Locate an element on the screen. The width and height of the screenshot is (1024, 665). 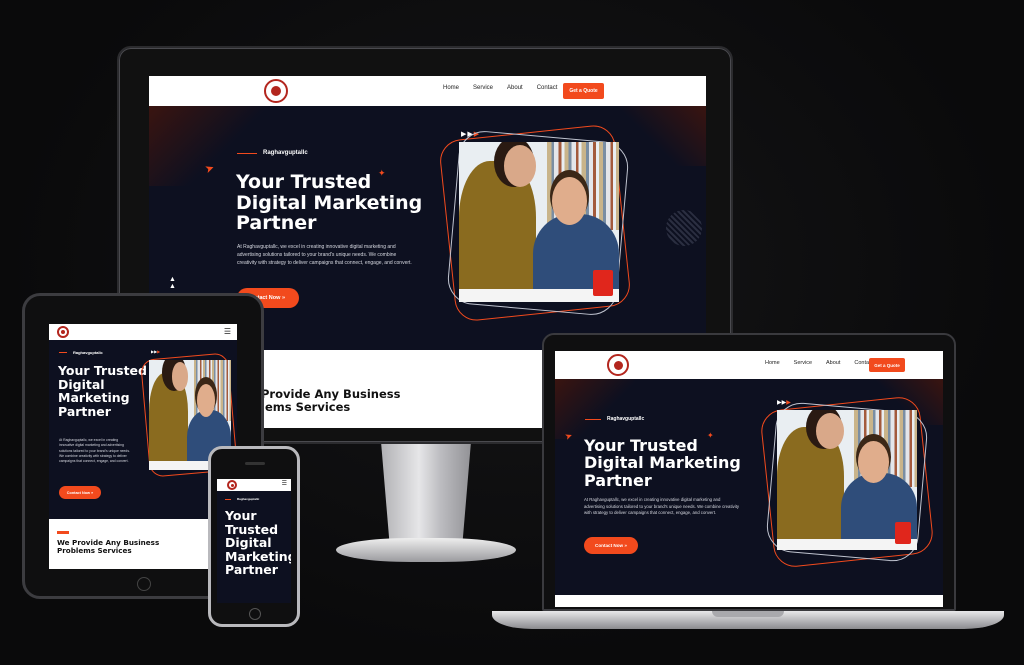
nav-contact: Contact is located at coordinates (547, 88).